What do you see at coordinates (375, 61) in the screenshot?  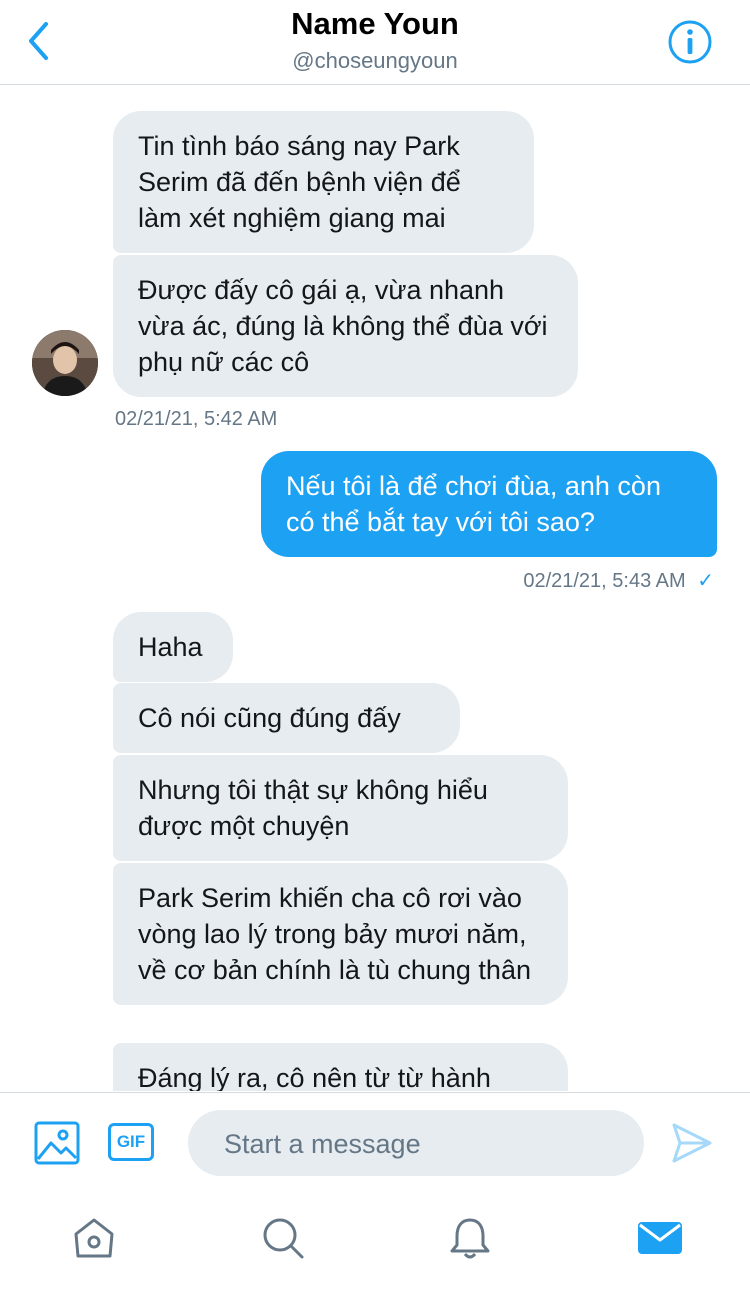 I see `conversation-handle: @choseungyoun` at bounding box center [375, 61].